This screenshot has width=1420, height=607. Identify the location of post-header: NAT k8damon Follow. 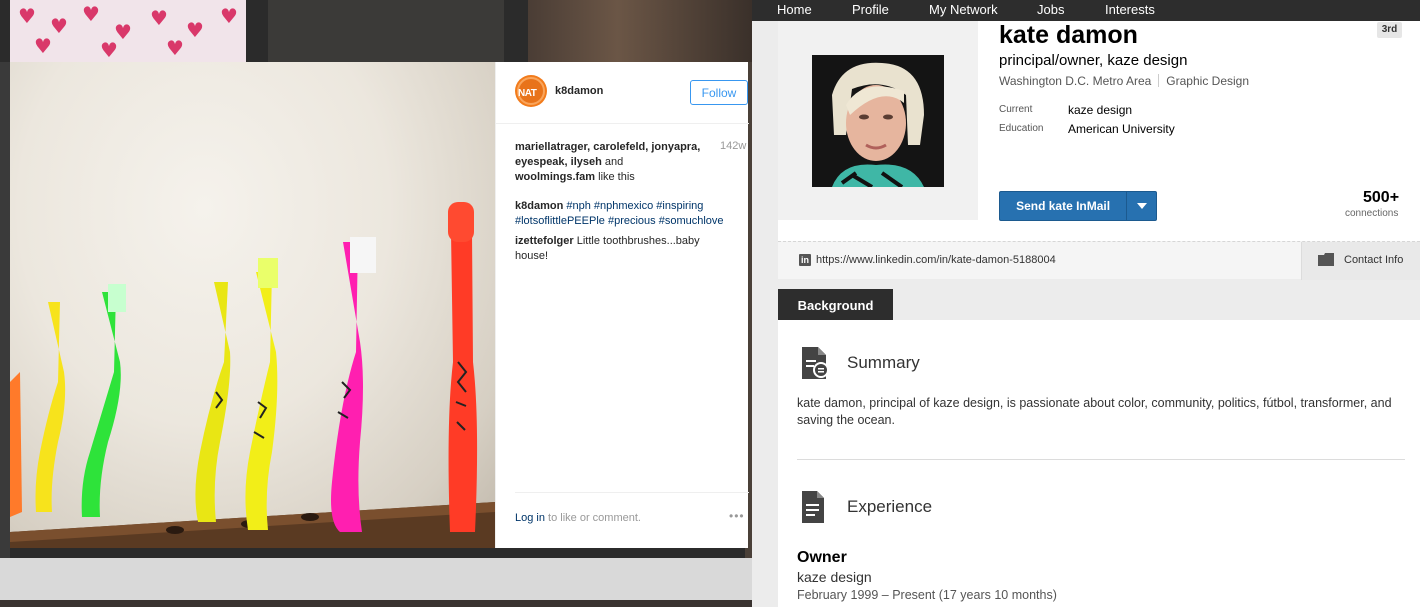
(622, 93).